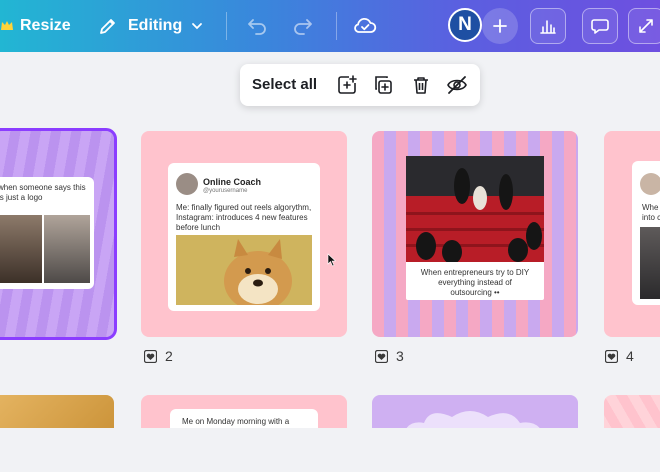 The width and height of the screenshot is (660, 472). What do you see at coordinates (630, 356) in the screenshot?
I see `page-number-label: 4` at bounding box center [630, 356].